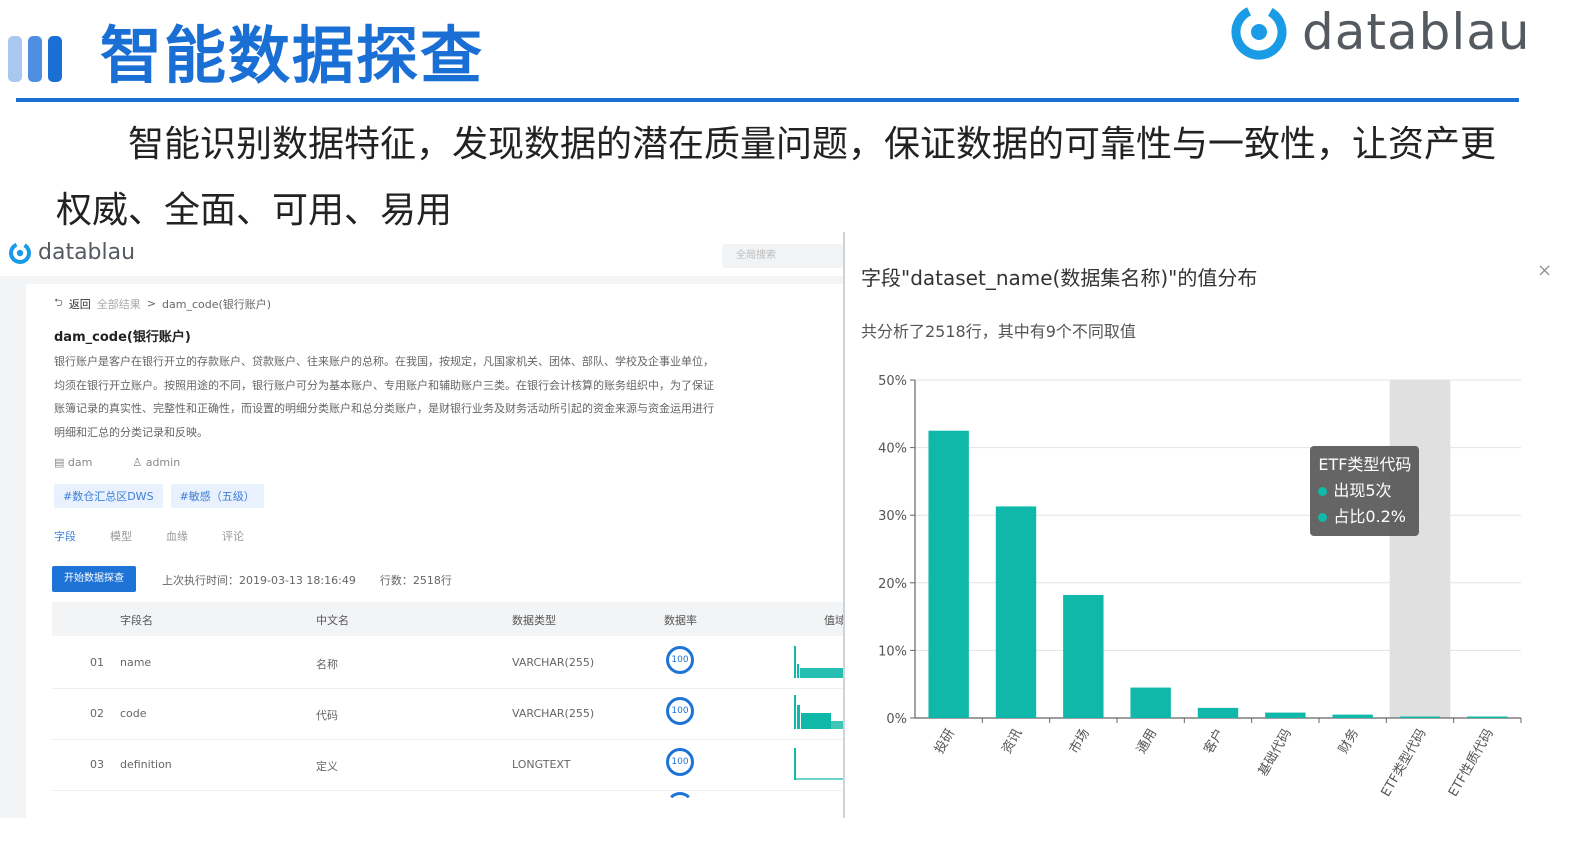 This screenshot has width=1579, height=864. I want to click on last-run-value: 2019-03-13 18:16:49, so click(297, 580).